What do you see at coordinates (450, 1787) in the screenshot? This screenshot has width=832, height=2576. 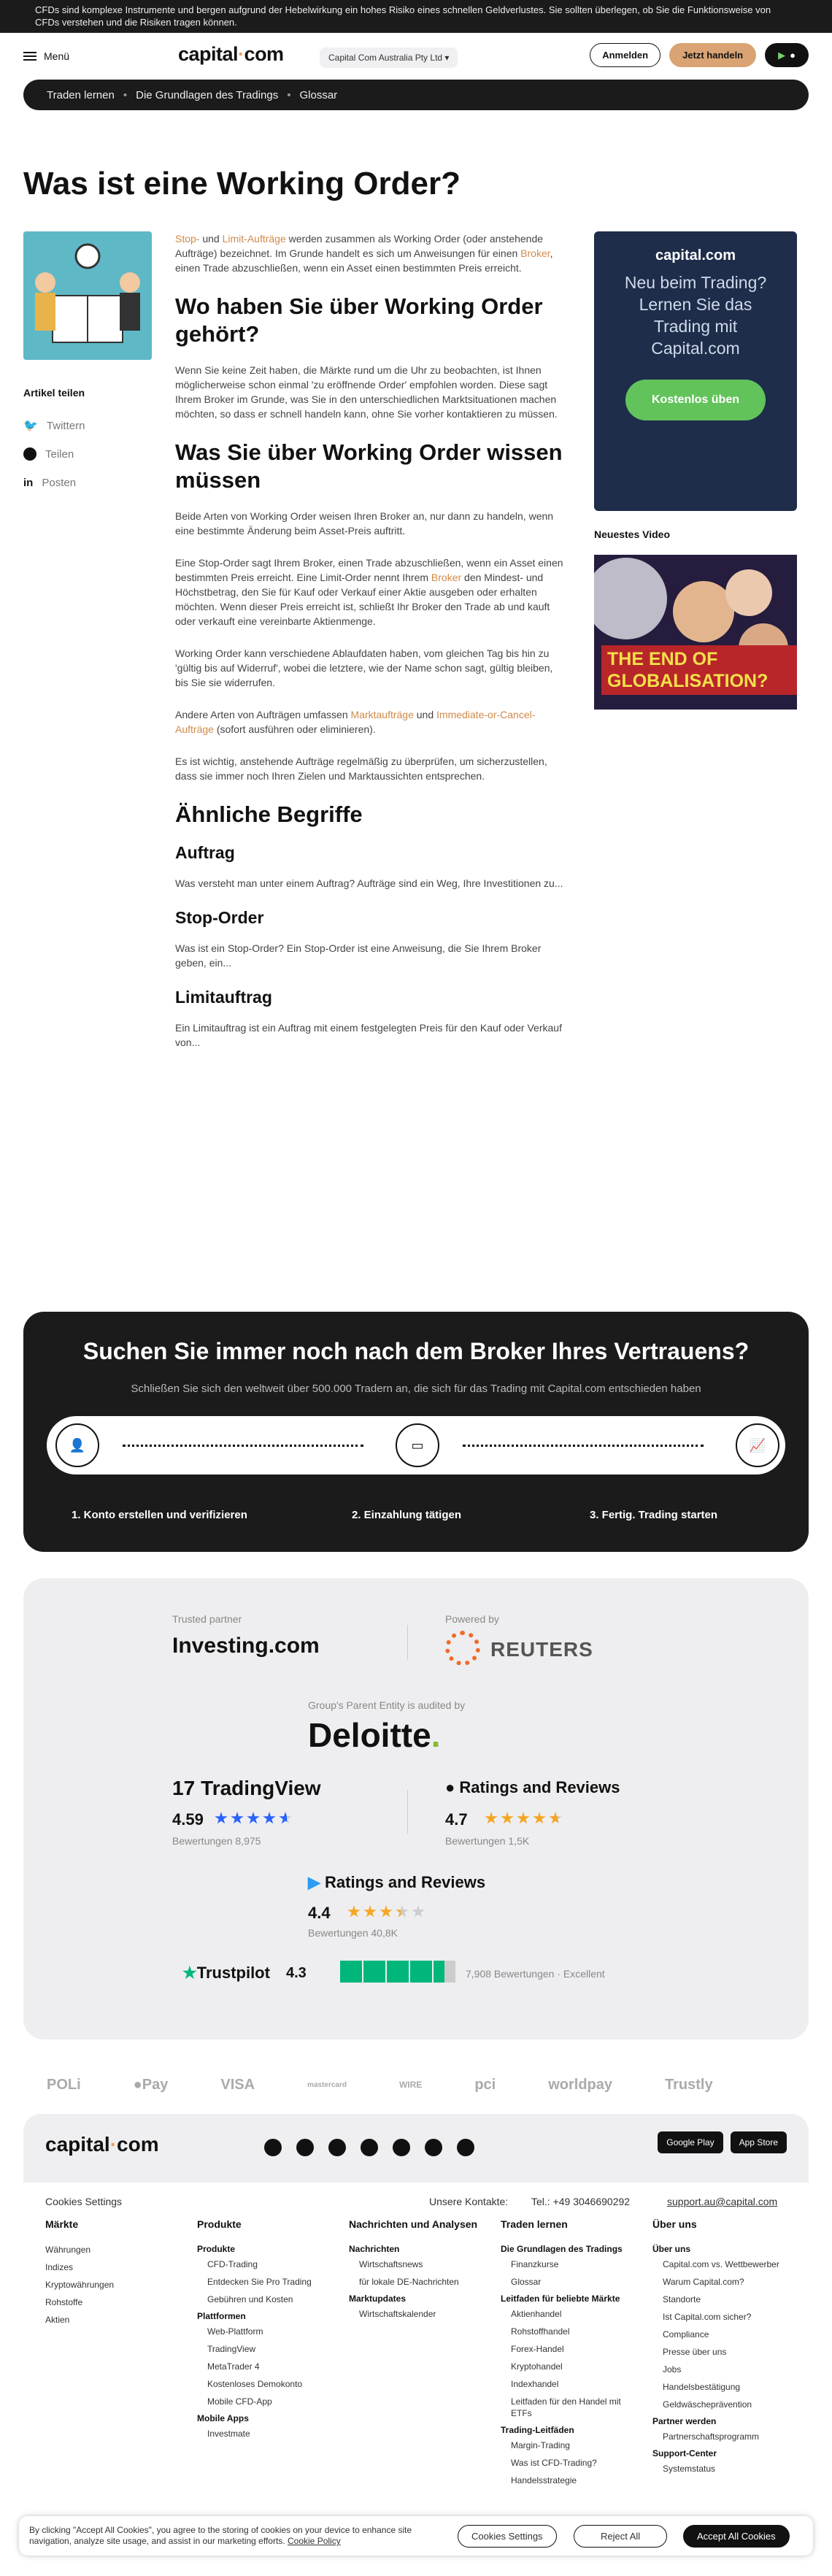 I see `apple-icon: ●` at bounding box center [450, 1787].